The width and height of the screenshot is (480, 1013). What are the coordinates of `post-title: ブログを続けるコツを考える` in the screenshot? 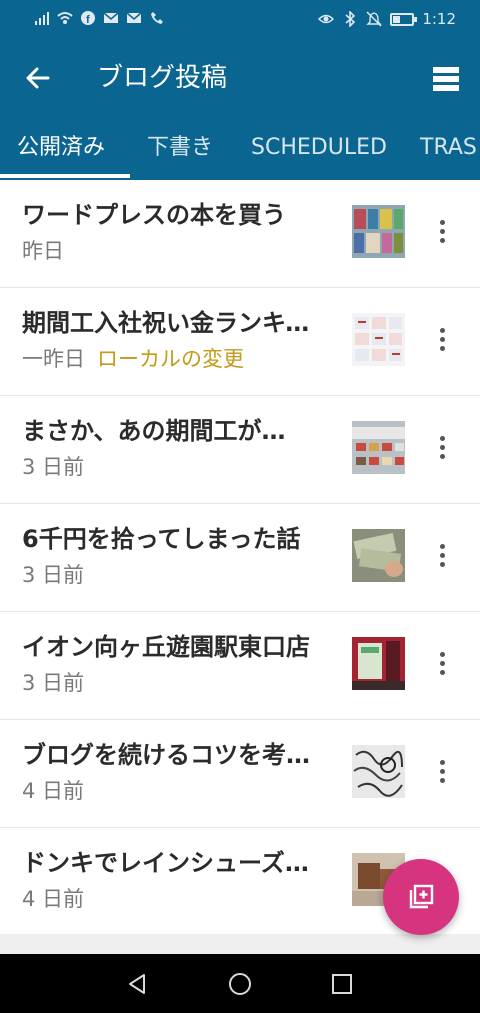 It's located at (177, 755).